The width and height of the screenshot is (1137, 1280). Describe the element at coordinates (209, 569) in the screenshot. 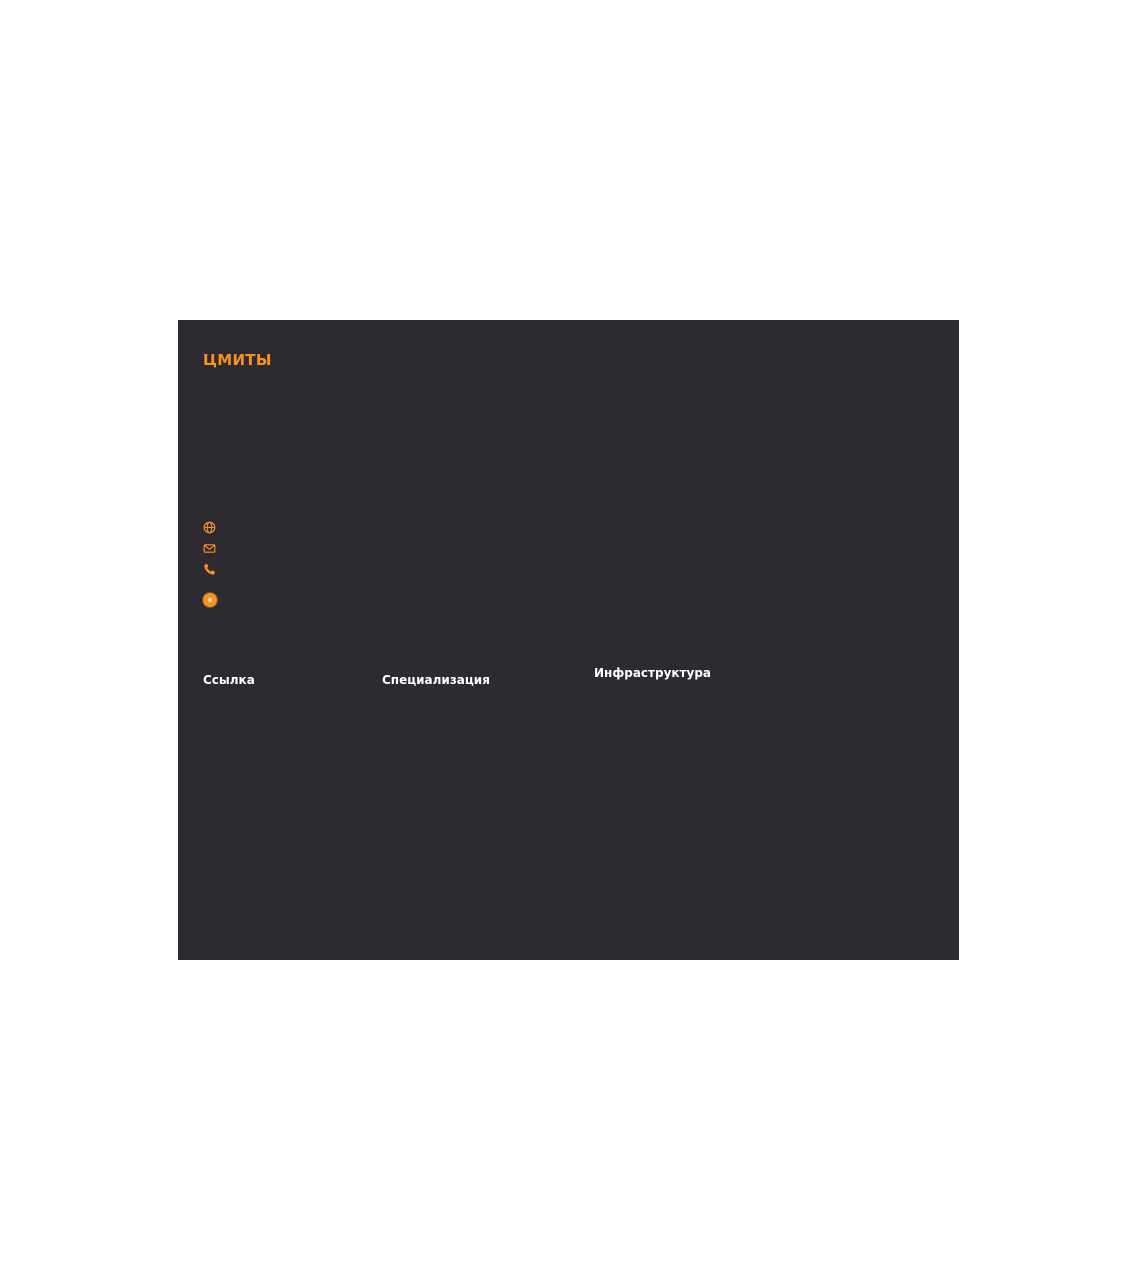

I see `phone-icon` at that location.